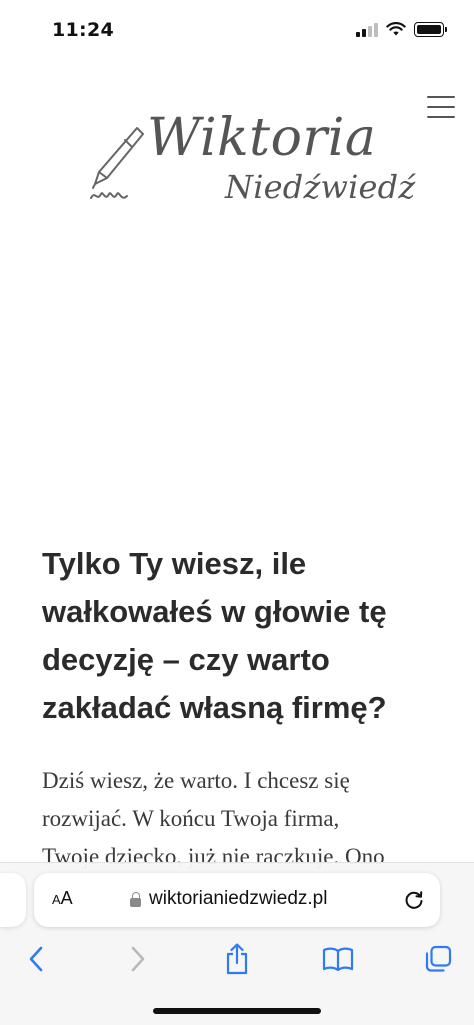  Describe the element at coordinates (396, 29) in the screenshot. I see `wifi-icon` at that location.